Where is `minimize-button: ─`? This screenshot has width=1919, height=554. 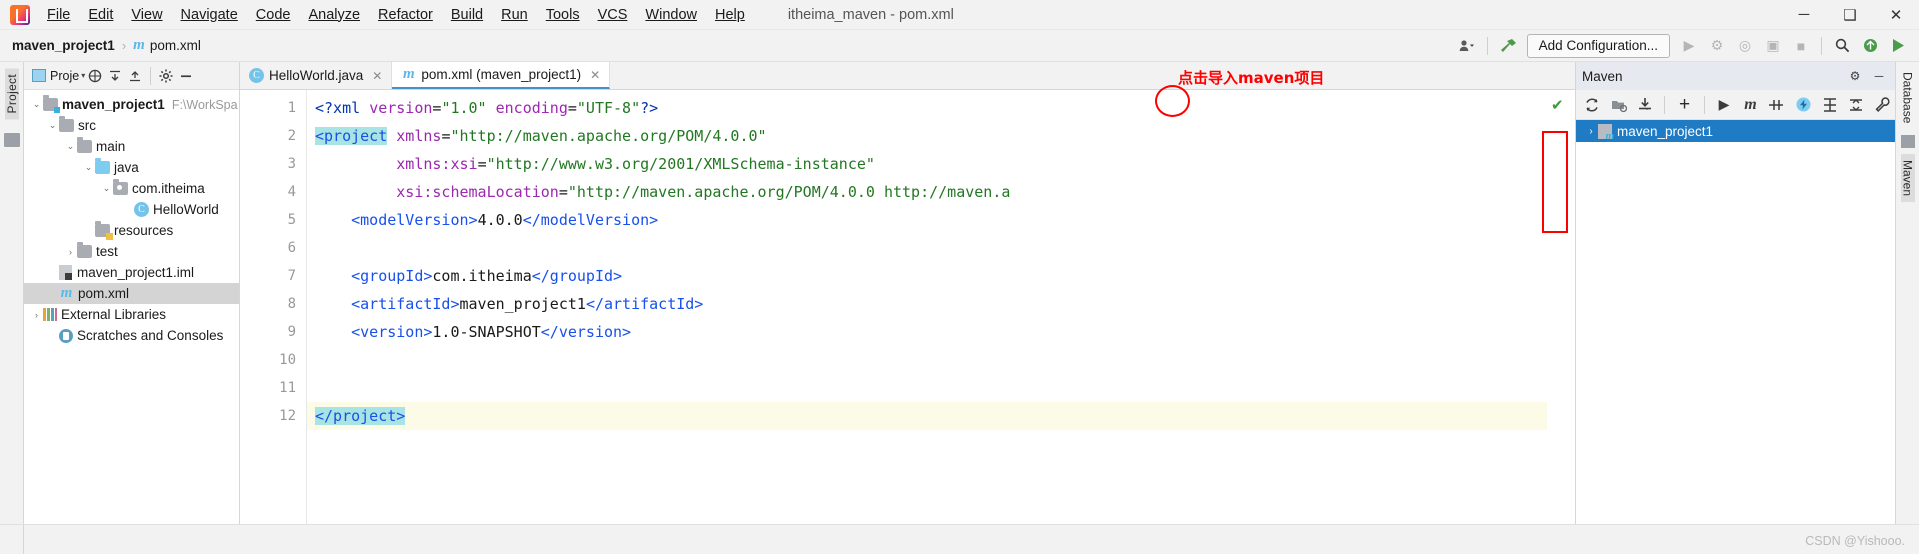 minimize-button: ─ is located at coordinates (1804, 15).